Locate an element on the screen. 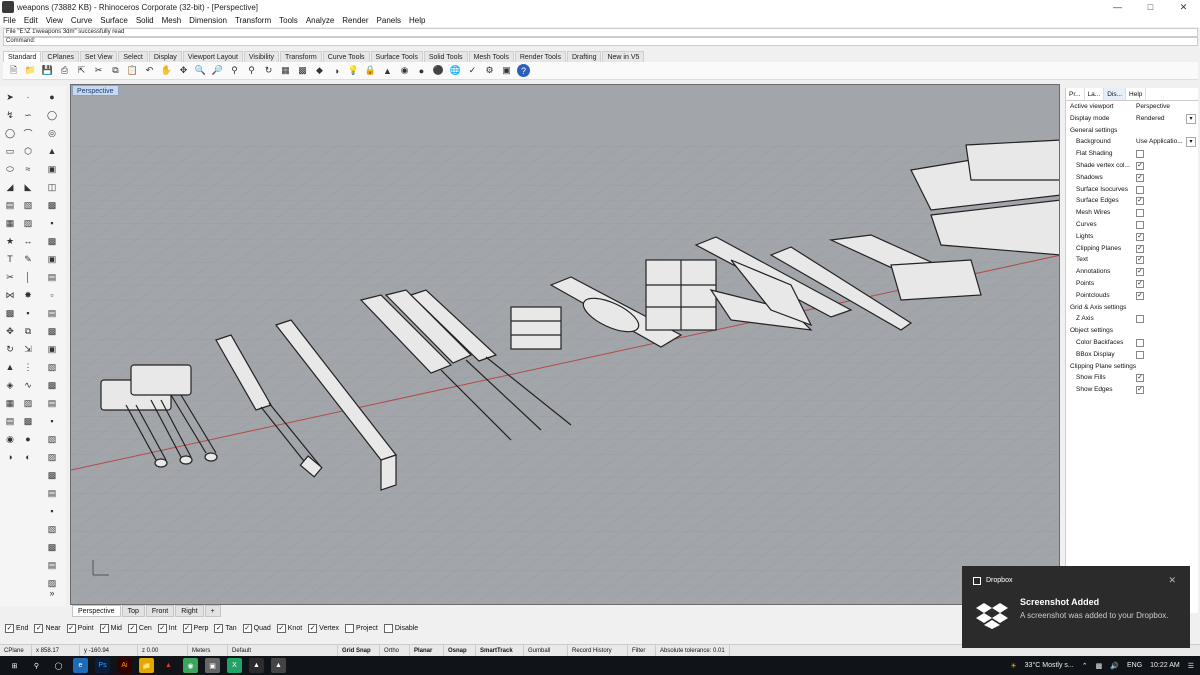  osnap-disable: Disable is located at coordinates (400, 628).